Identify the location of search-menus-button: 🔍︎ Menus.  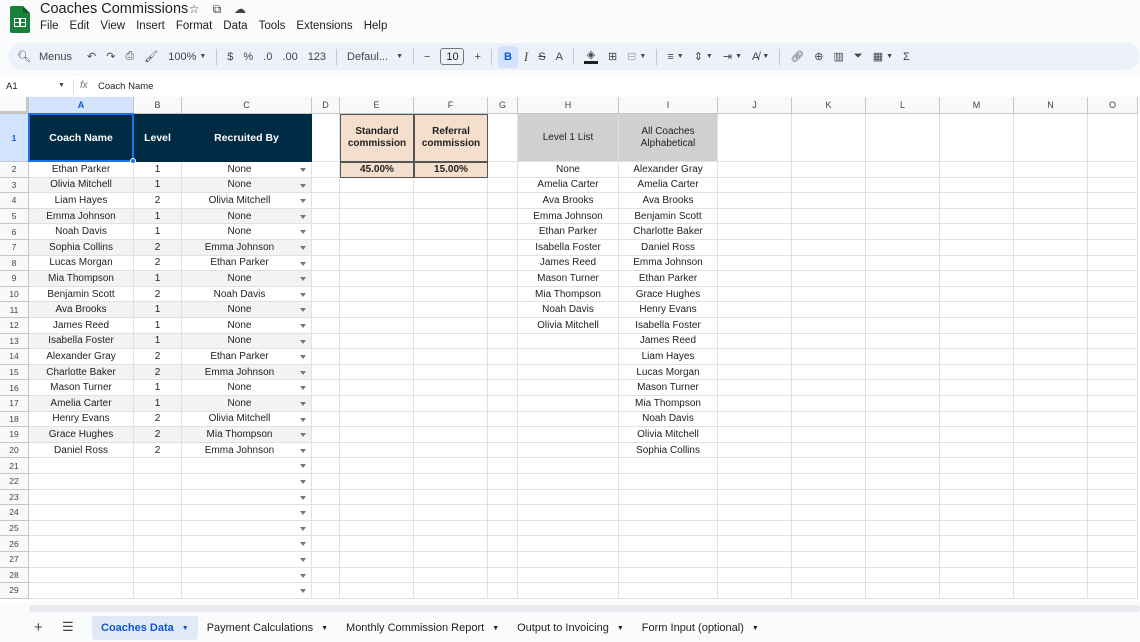
(45, 57).